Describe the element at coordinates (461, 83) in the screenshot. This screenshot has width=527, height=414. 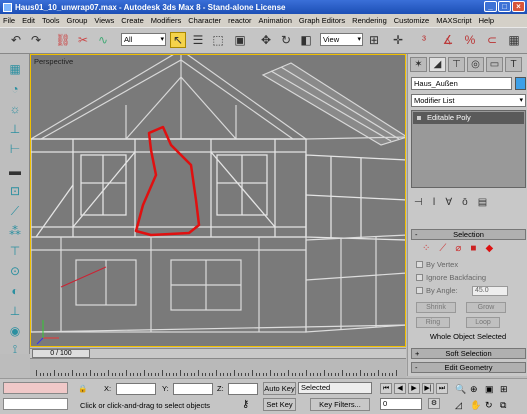
I see `object-name-field: Haus_Außen` at that location.